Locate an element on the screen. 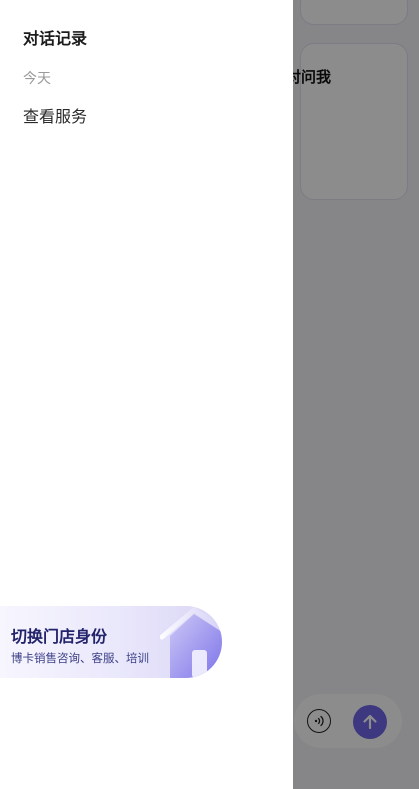  switch-store-identity-button: 切换门店身份 博卡销售咨询、客服、培训 is located at coordinates (111, 642).